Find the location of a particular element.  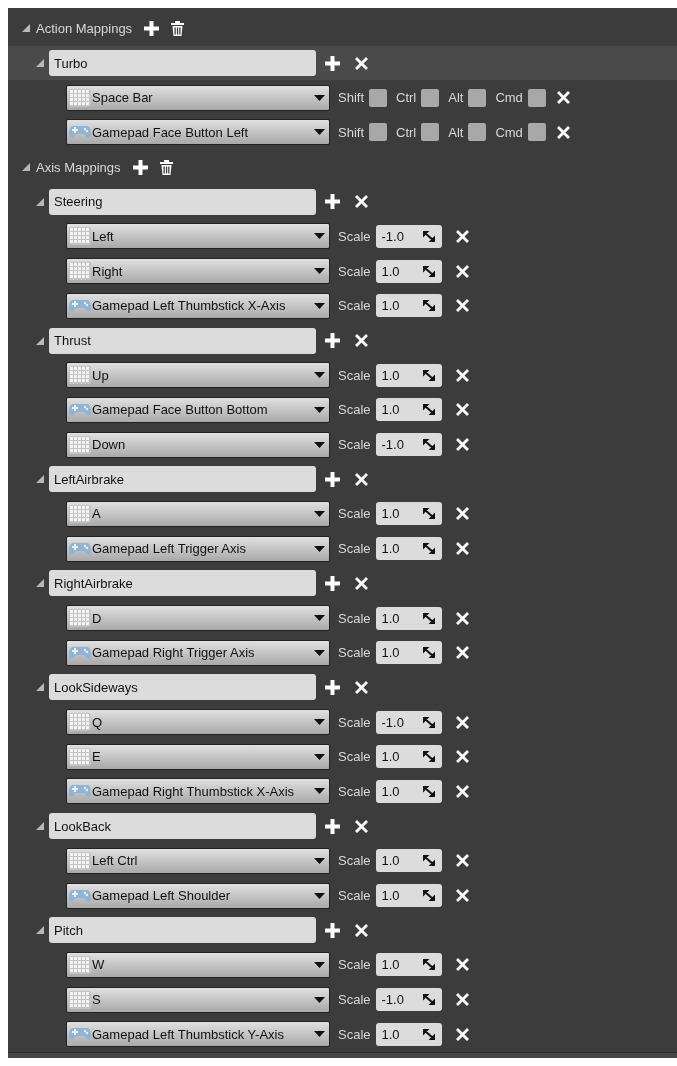

mapping-name-field: Steering is located at coordinates (182, 201).